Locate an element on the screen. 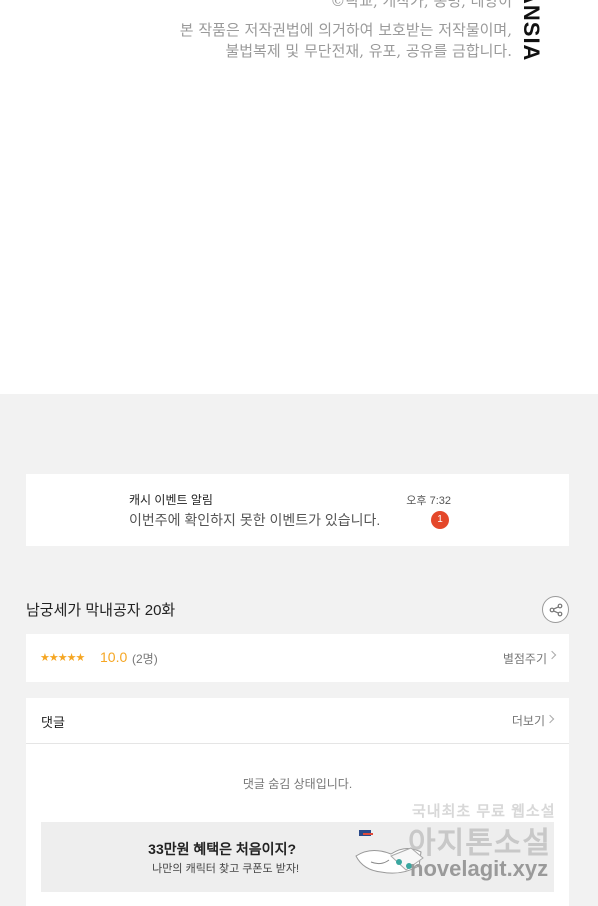 This screenshot has height=906, width=598. comments-label: 댓글 is located at coordinates (53, 722).